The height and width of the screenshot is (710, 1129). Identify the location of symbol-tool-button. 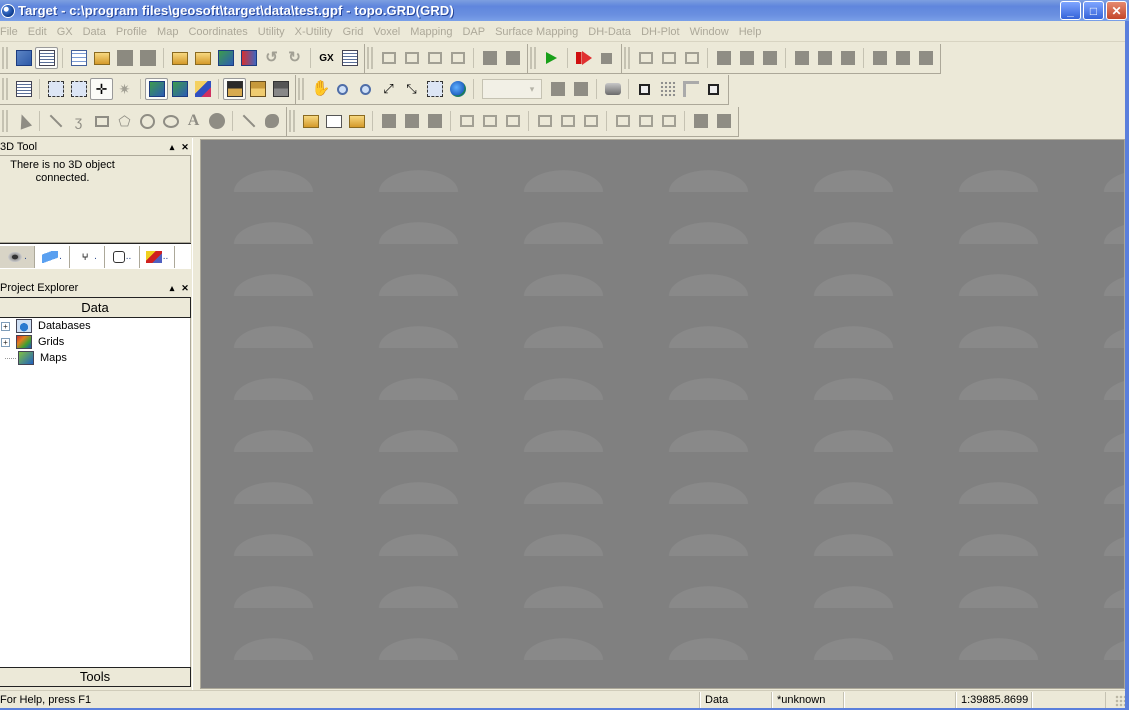
(216, 121).